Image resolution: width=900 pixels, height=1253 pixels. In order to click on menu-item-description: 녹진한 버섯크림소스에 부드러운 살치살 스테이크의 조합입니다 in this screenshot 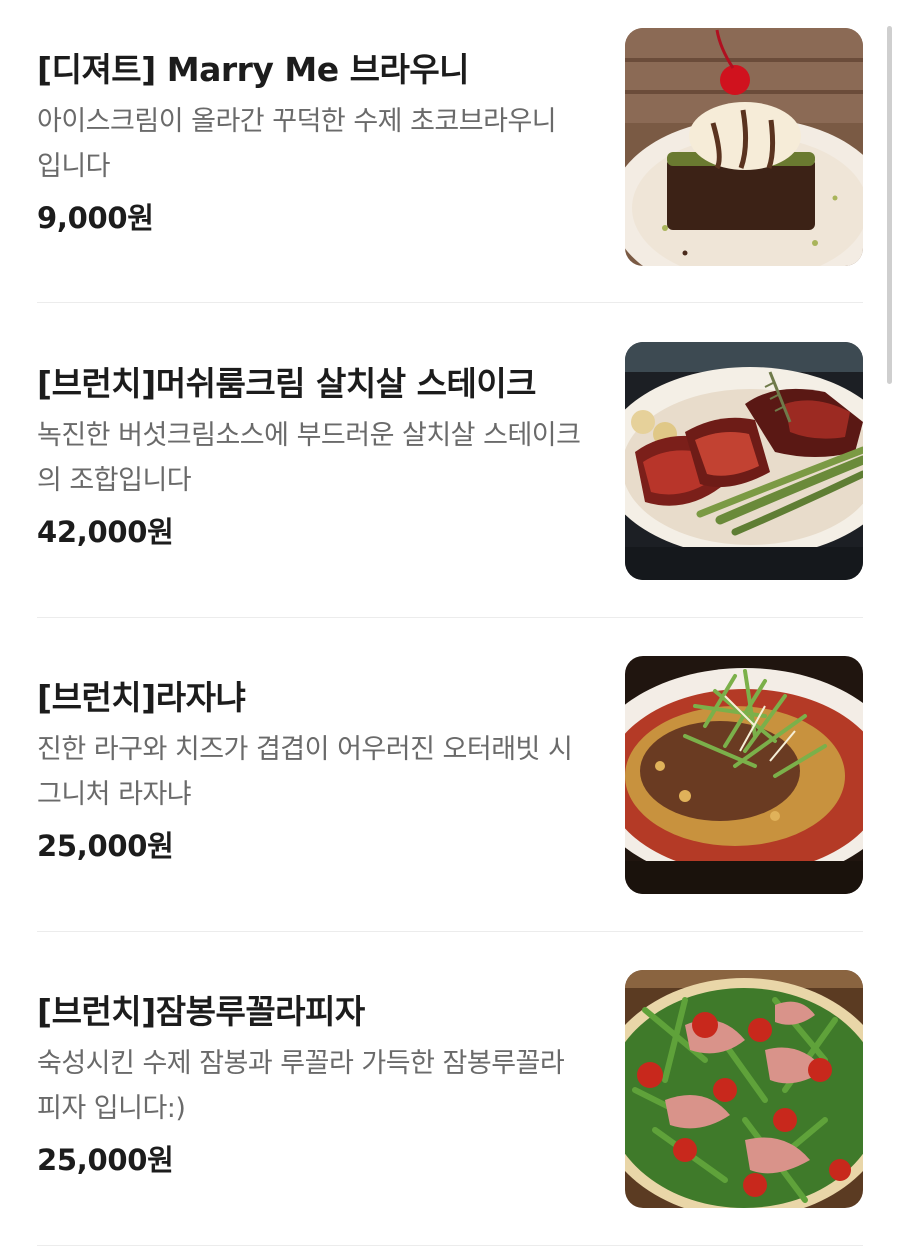, I will do `click(309, 458)`.